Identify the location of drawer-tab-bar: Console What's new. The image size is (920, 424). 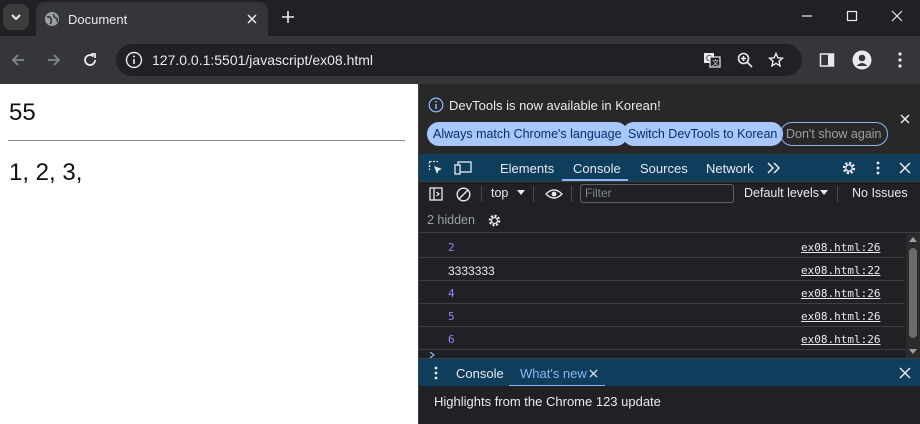
(669, 372).